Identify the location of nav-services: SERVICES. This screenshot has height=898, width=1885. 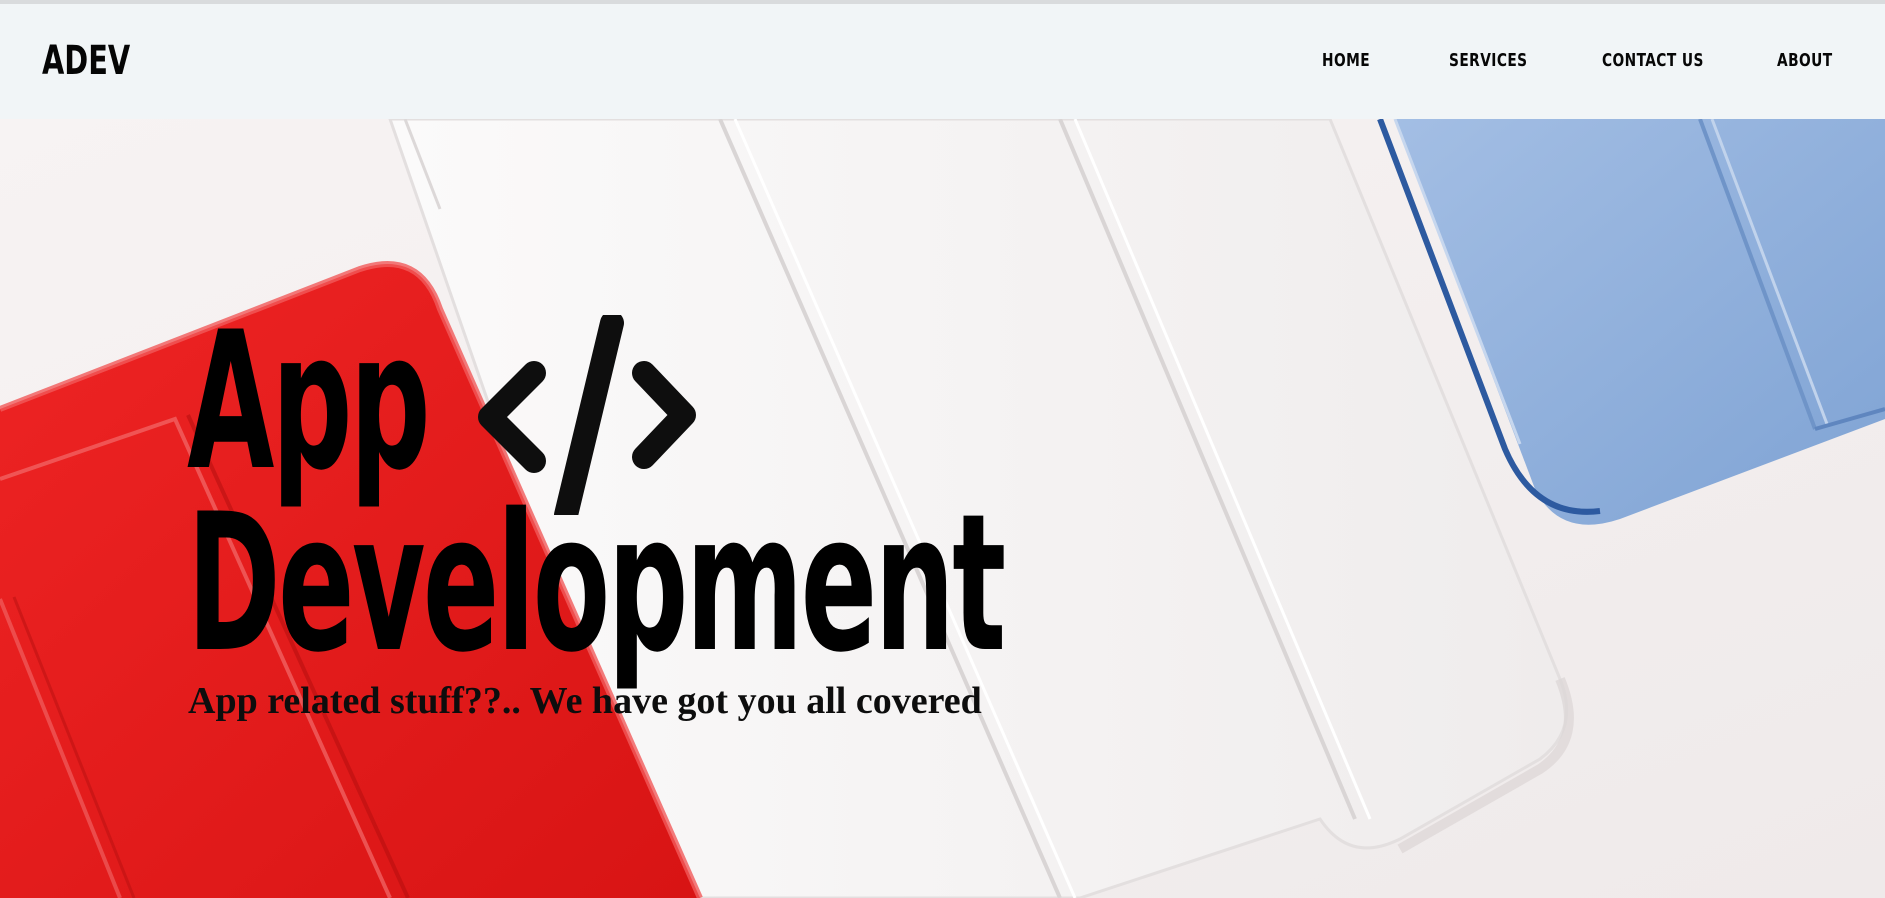
(1488, 60).